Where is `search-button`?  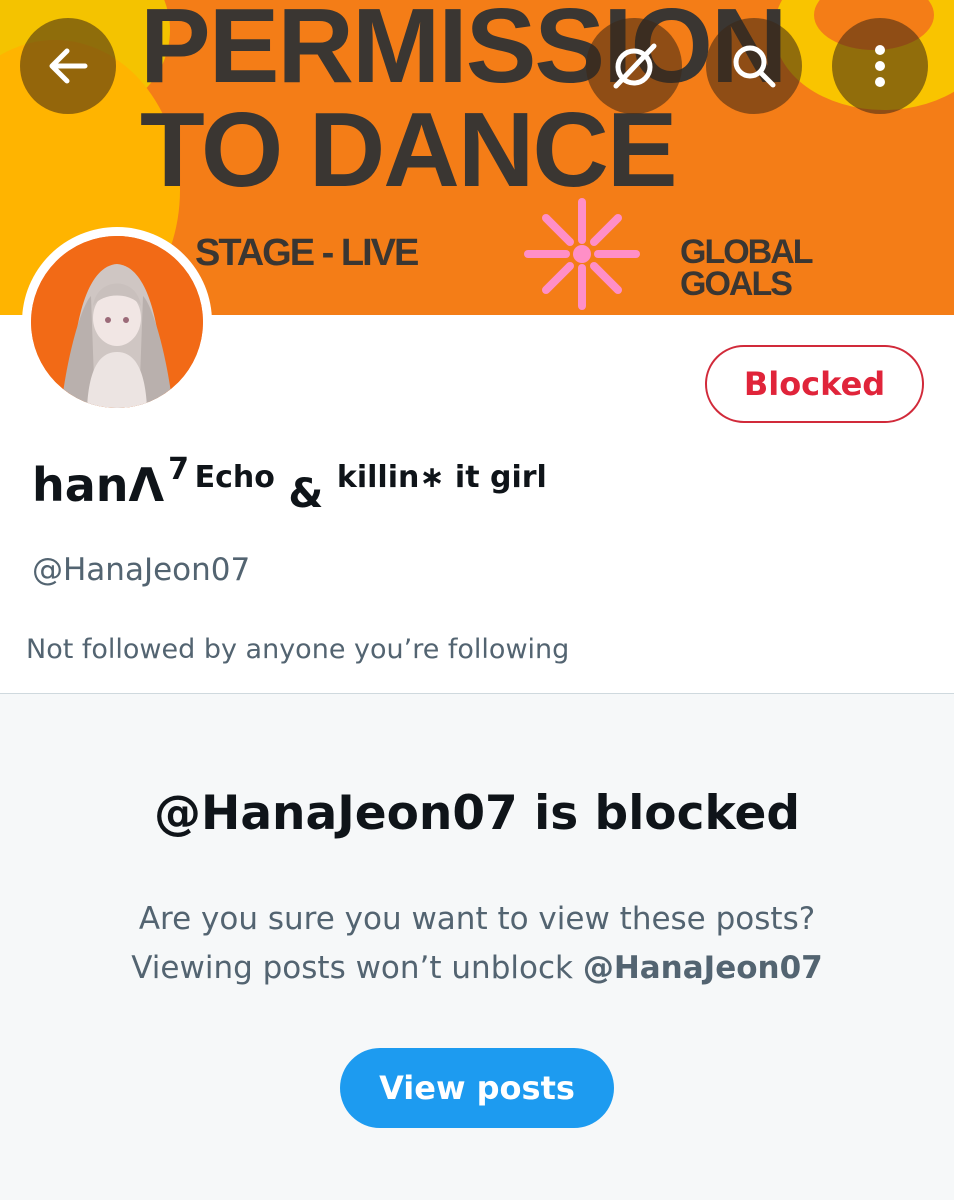 search-button is located at coordinates (754, 66).